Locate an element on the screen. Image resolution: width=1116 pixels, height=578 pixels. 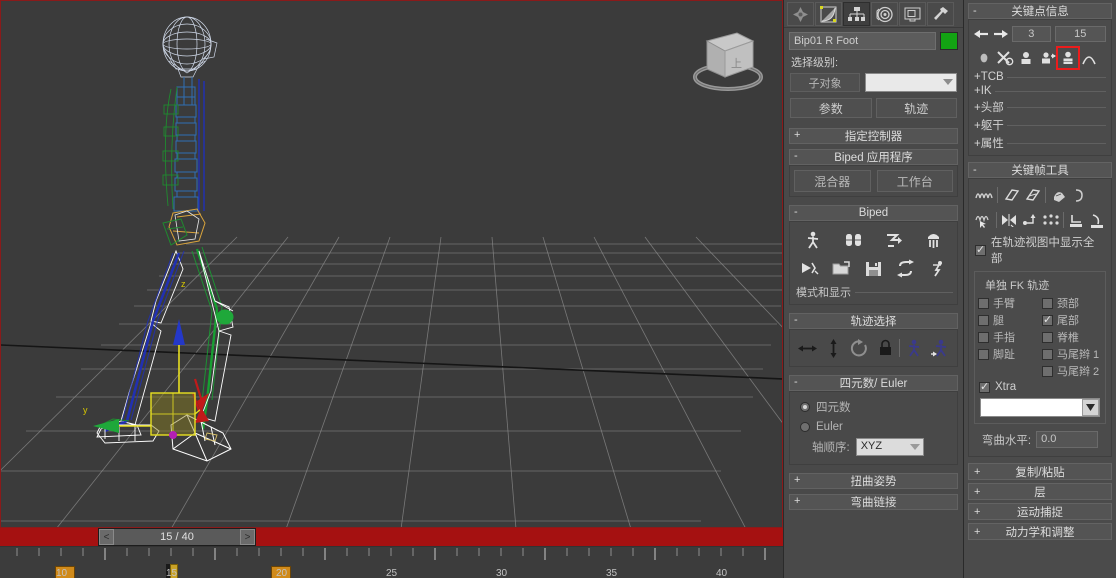
curve-pick-button is located at coordinates (984, 220).